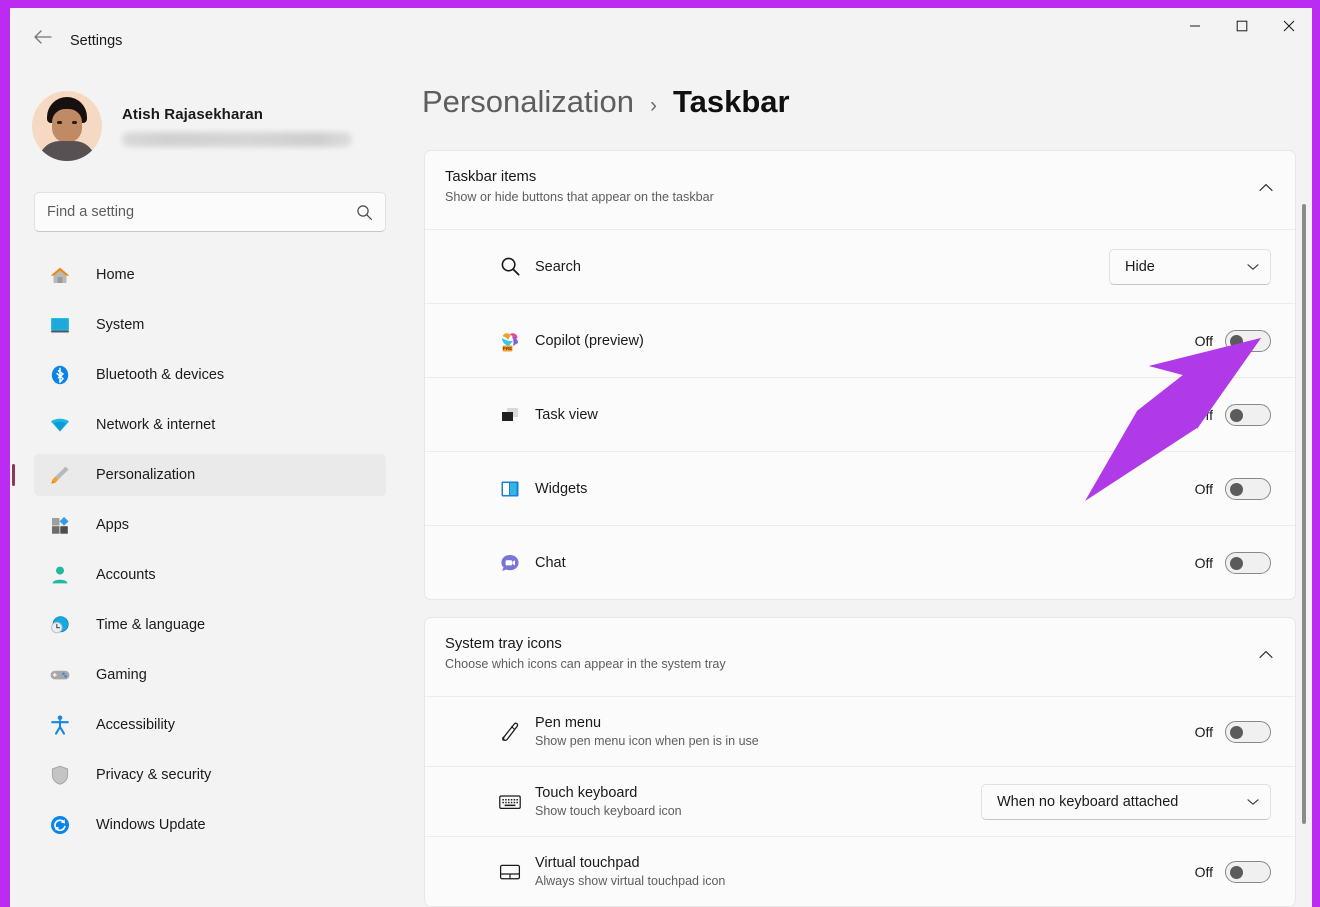  What do you see at coordinates (1194, 26) in the screenshot?
I see `minimize-button` at bounding box center [1194, 26].